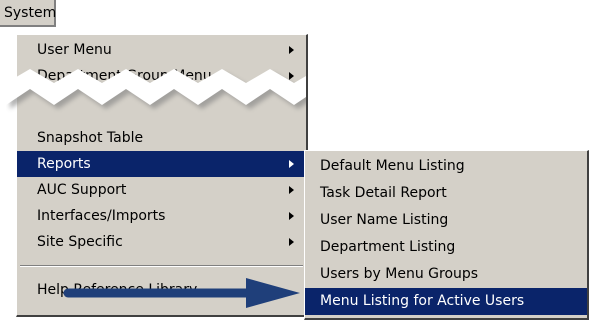 This screenshot has width=593, height=322. What do you see at coordinates (422, 301) in the screenshot?
I see `submenu-item-label: Menu Listing for Active Users` at bounding box center [422, 301].